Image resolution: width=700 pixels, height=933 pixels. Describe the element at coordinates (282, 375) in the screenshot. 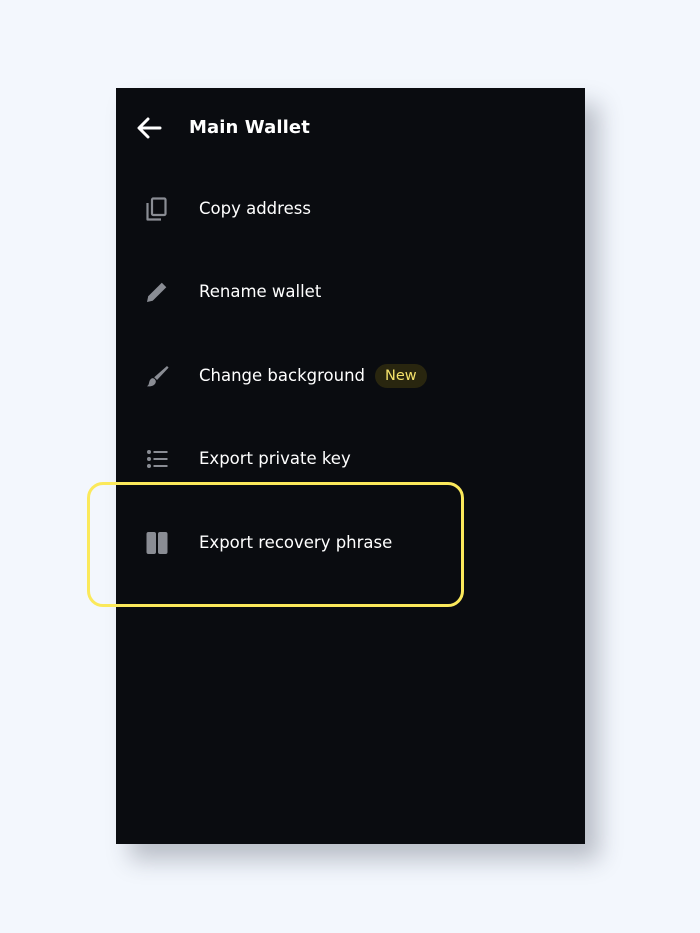

I see `menu-item-label-text: Change background` at that location.